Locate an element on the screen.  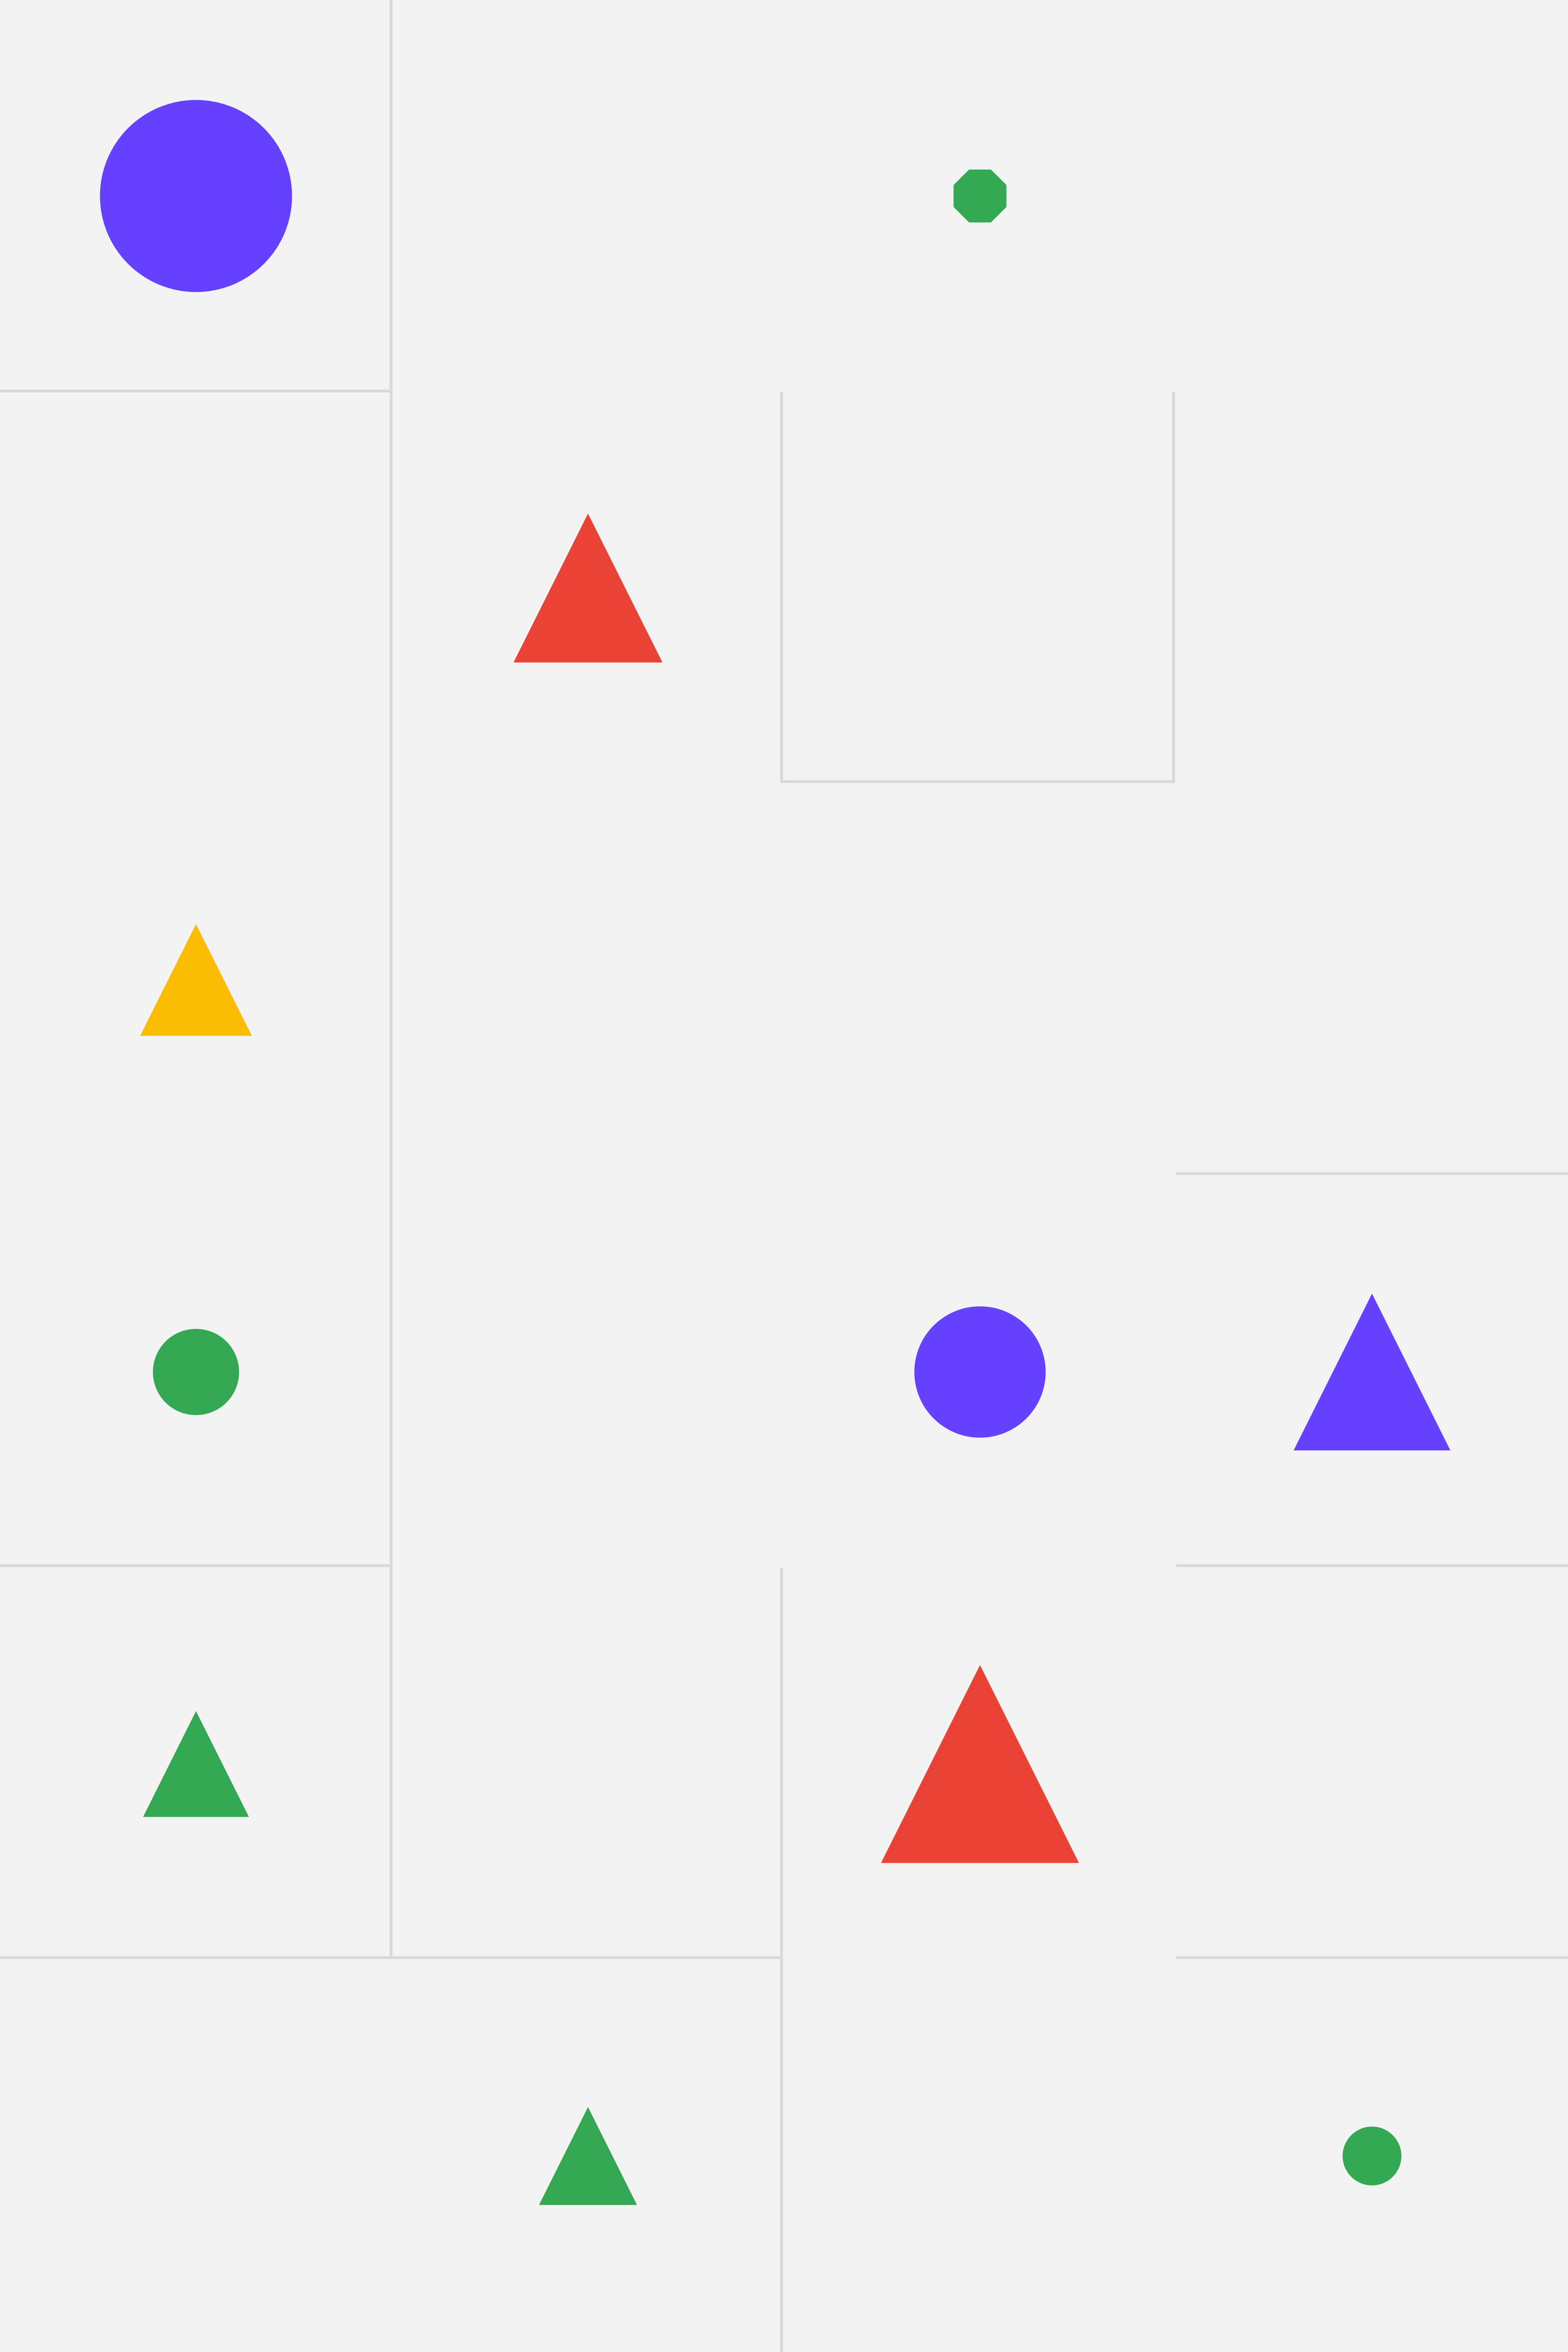
piece-green-octagon-small is located at coordinates (980, 196).